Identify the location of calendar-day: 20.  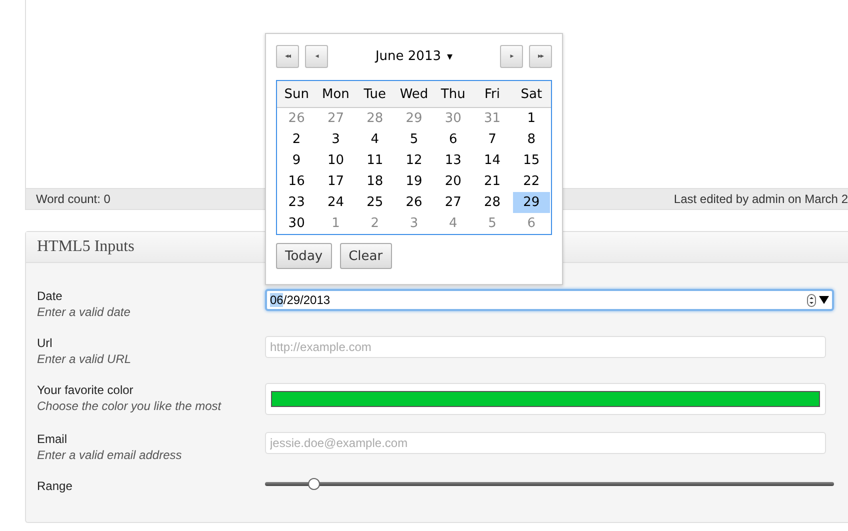
(453, 181).